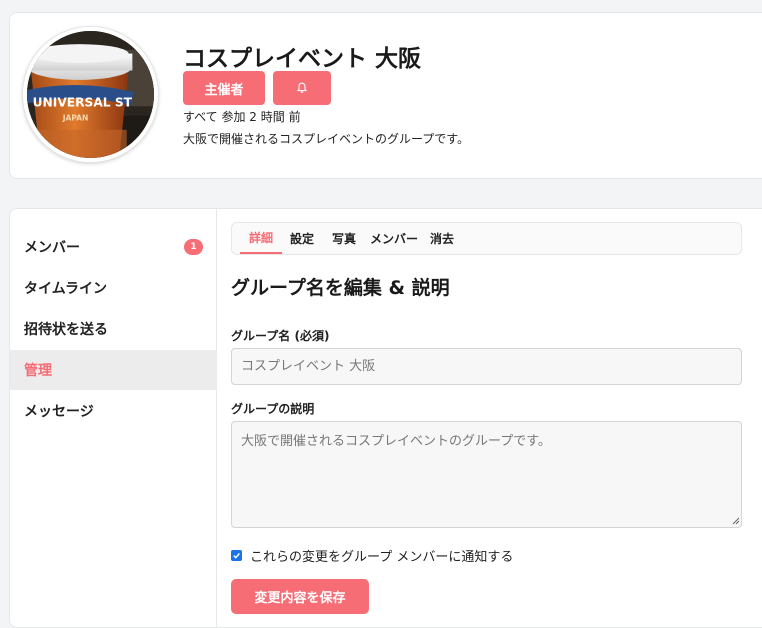 The height and width of the screenshot is (628, 762). Describe the element at coordinates (486, 366) in the screenshot. I see `group-name-input` at that location.